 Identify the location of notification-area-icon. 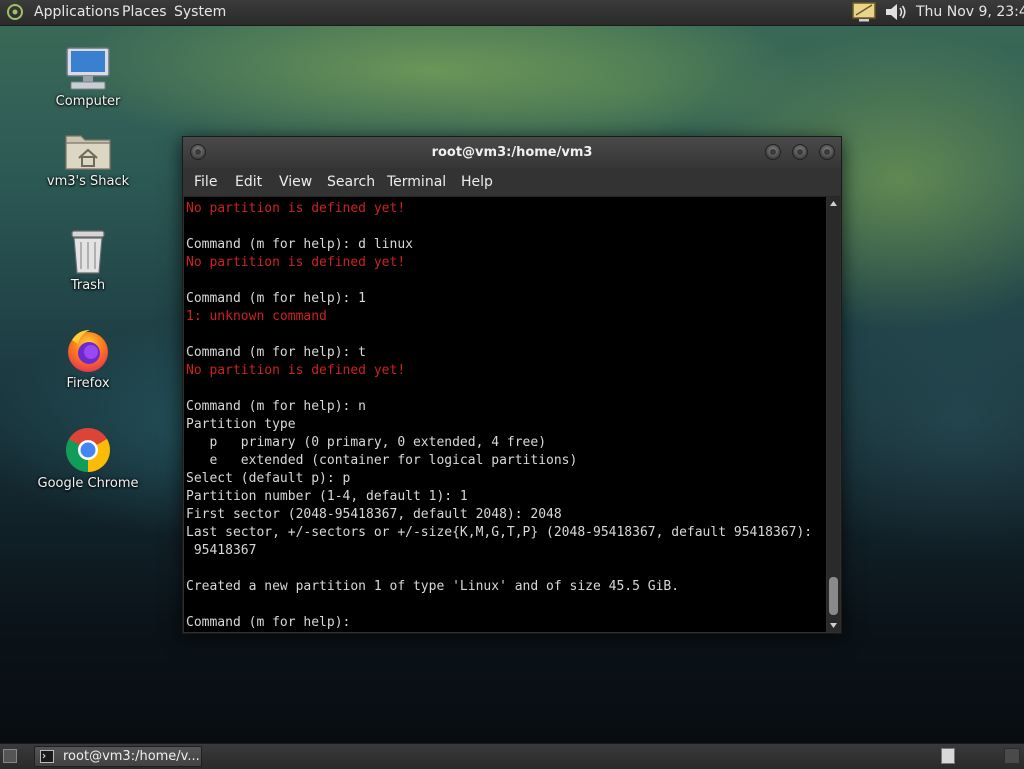
(1012, 756).